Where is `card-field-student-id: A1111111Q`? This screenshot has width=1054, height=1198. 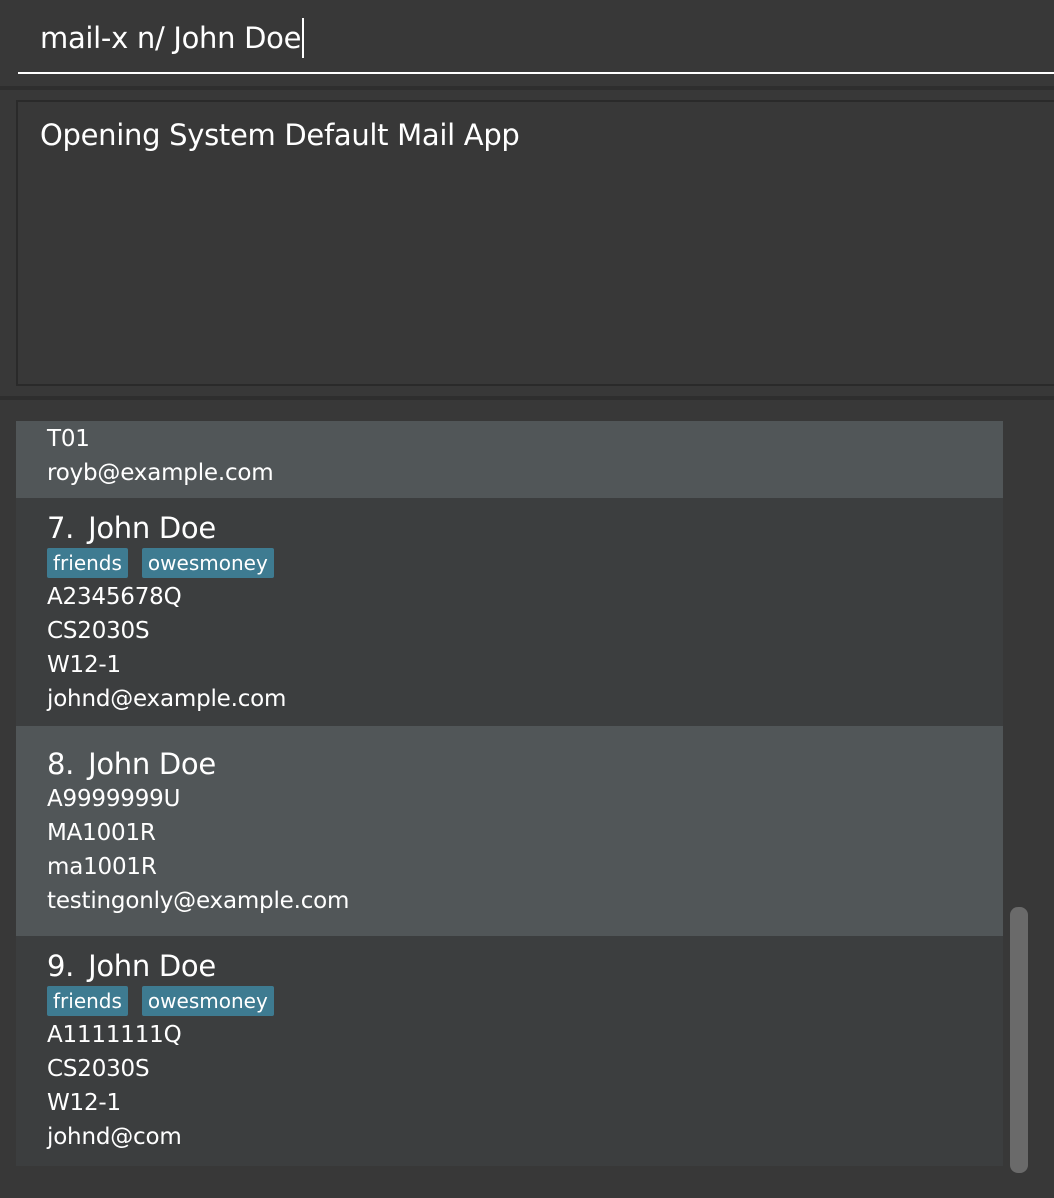
card-field-student-id: A1111111Q is located at coordinates (114, 1035).